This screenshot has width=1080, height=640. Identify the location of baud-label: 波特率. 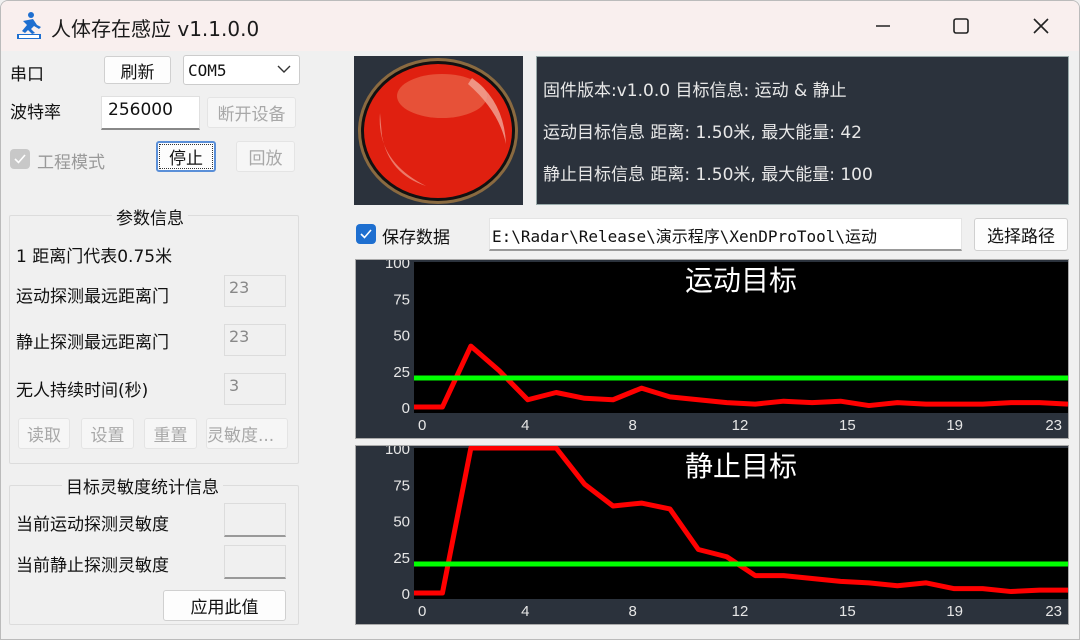
(35, 113).